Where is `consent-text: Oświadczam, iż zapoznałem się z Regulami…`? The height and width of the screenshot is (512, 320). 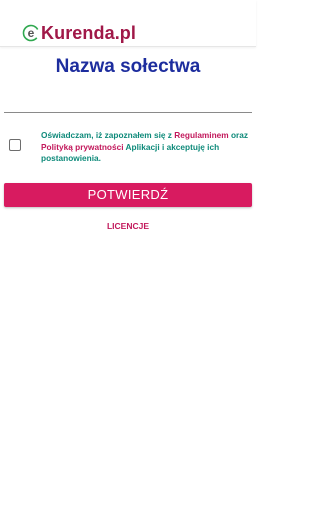
consent-text: Oświadczam, iż zapoznałem się z Regulami… is located at coordinates (147, 147).